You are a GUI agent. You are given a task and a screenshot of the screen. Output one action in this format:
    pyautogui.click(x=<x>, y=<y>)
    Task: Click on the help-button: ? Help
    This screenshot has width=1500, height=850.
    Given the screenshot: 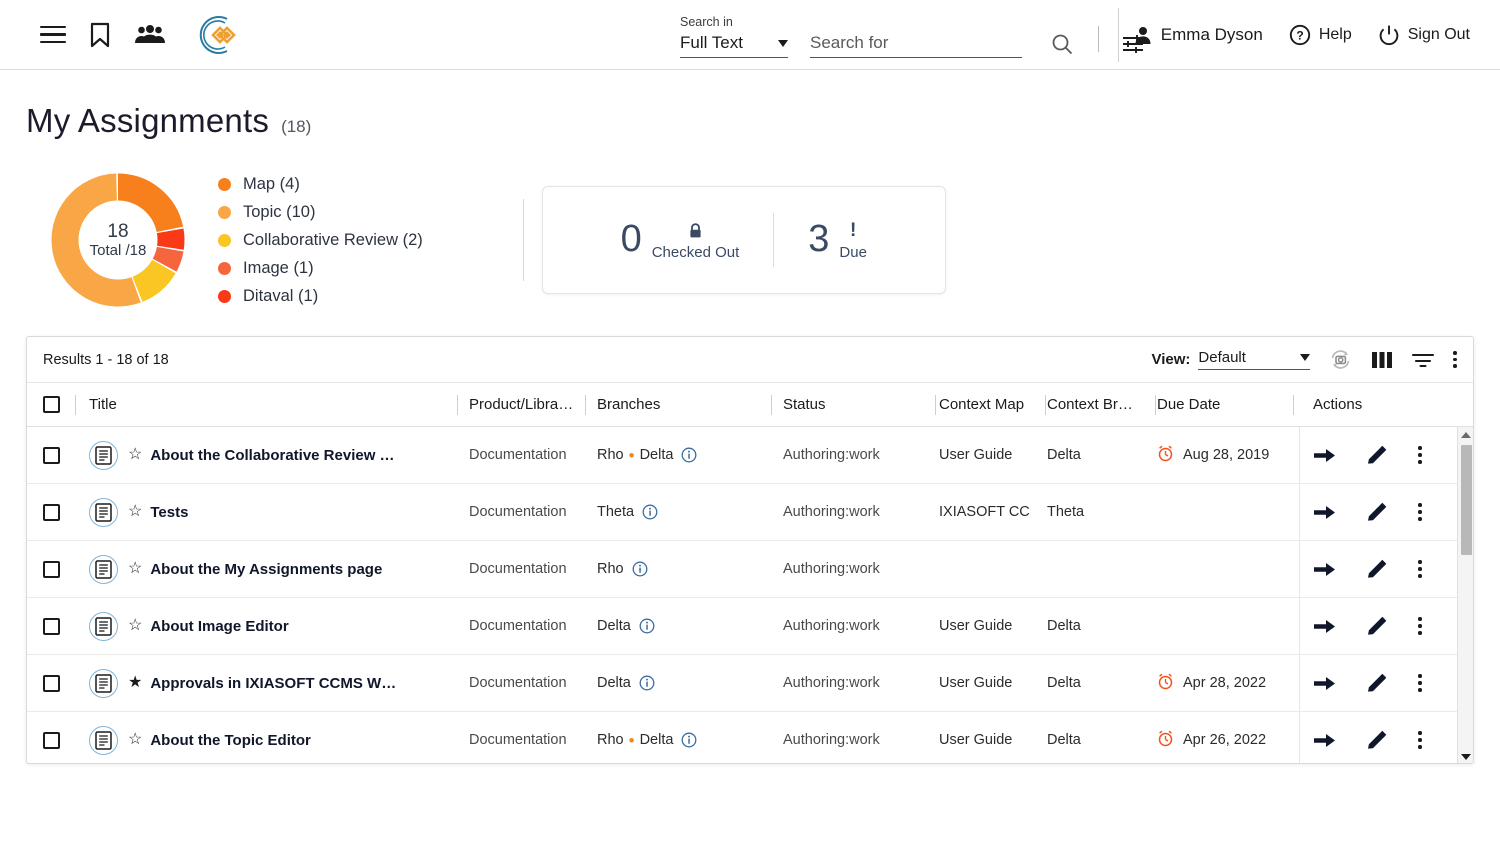 What is the action you would take?
    pyautogui.click(x=1320, y=35)
    